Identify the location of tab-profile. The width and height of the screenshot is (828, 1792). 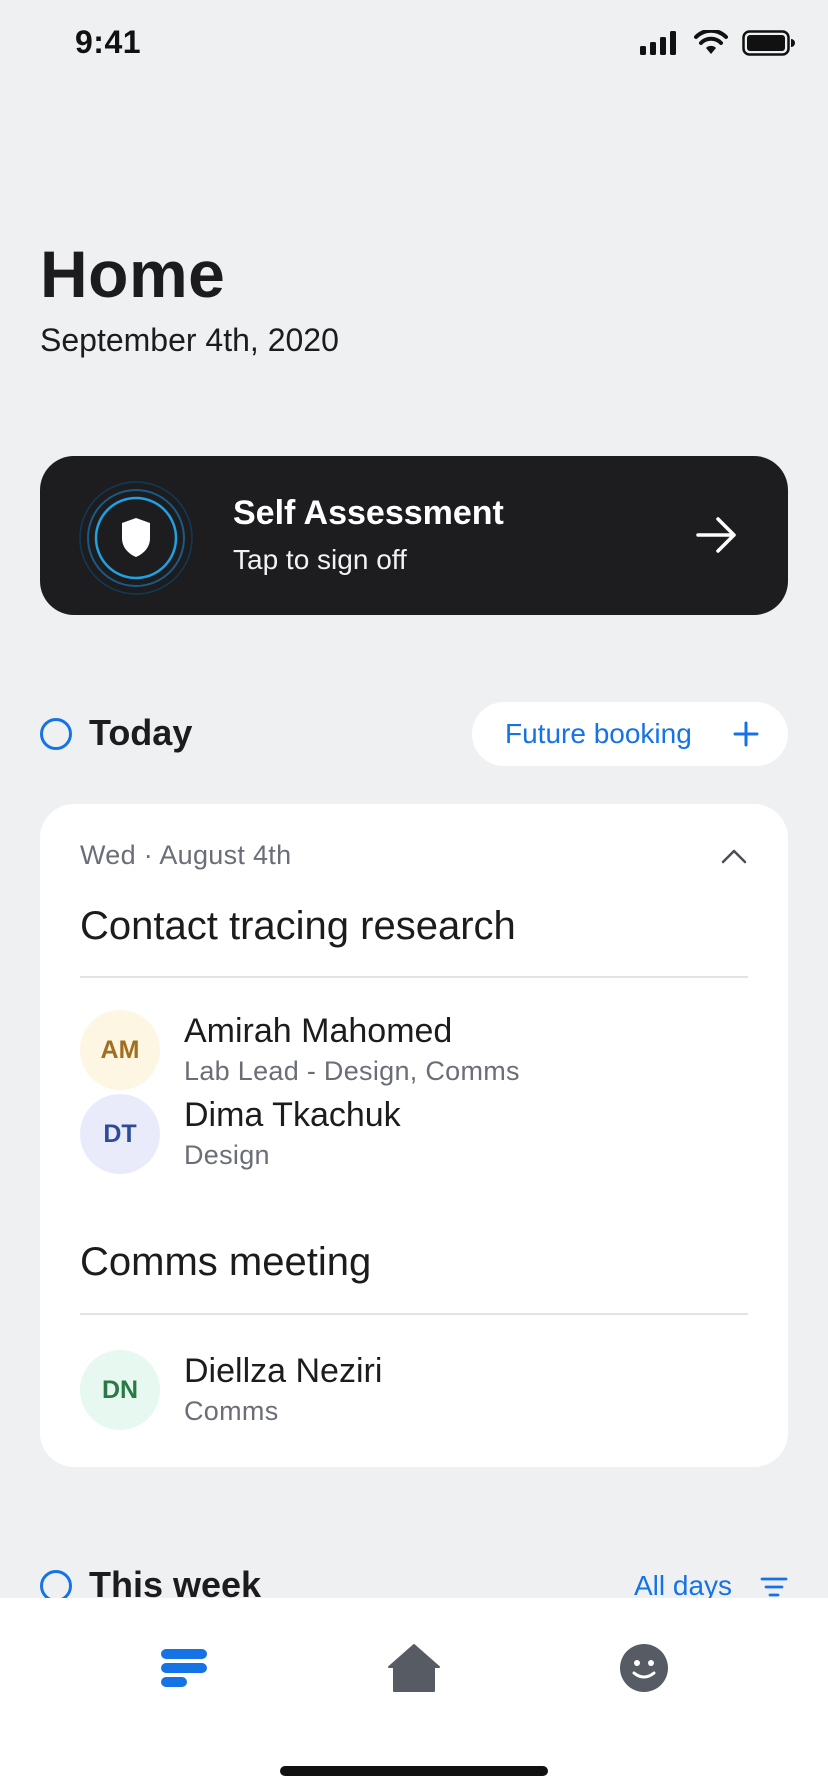
(644, 1668).